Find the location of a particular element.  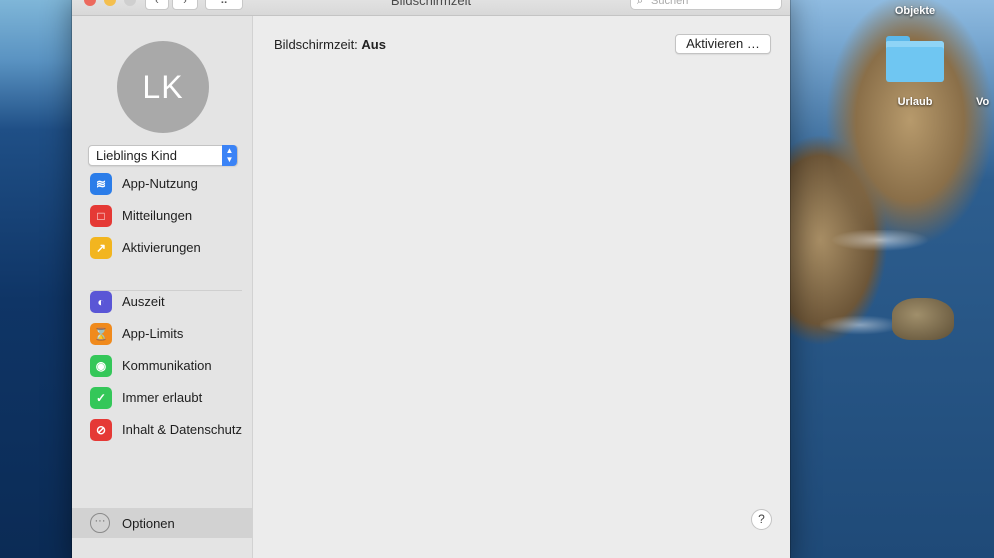

wallpaper-rock is located at coordinates (923, 319).